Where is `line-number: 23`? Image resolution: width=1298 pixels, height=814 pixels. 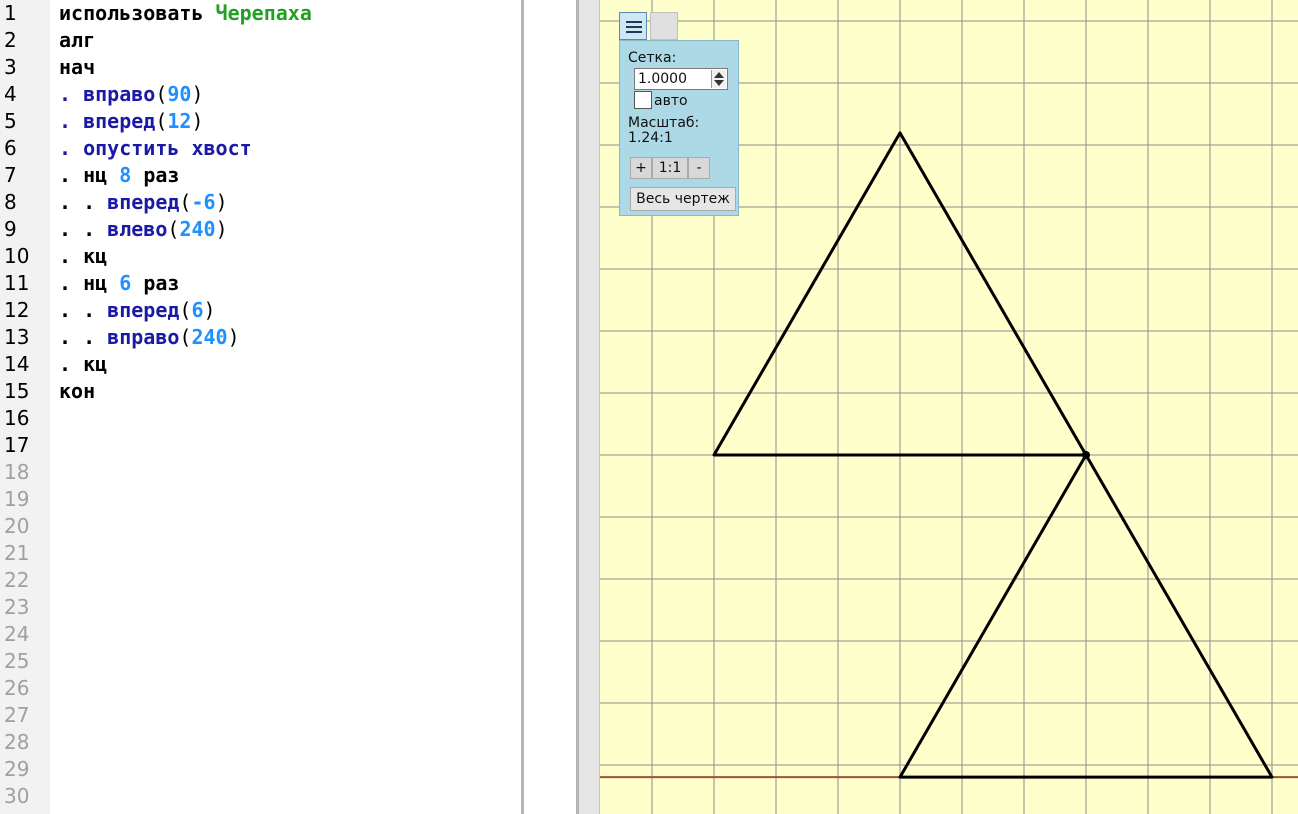 line-number: 23 is located at coordinates (17, 607).